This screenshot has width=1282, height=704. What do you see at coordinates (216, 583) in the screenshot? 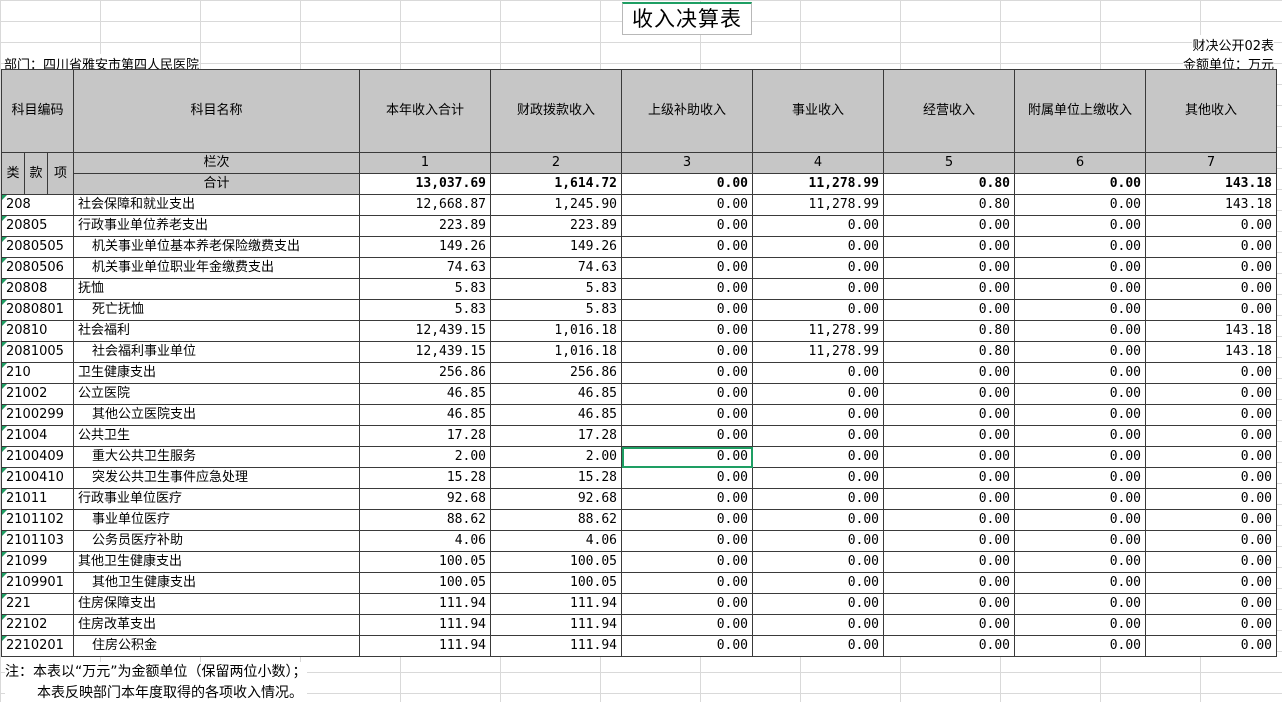
I see `subject-name-cell: 其他卫生健康支出` at bounding box center [216, 583].